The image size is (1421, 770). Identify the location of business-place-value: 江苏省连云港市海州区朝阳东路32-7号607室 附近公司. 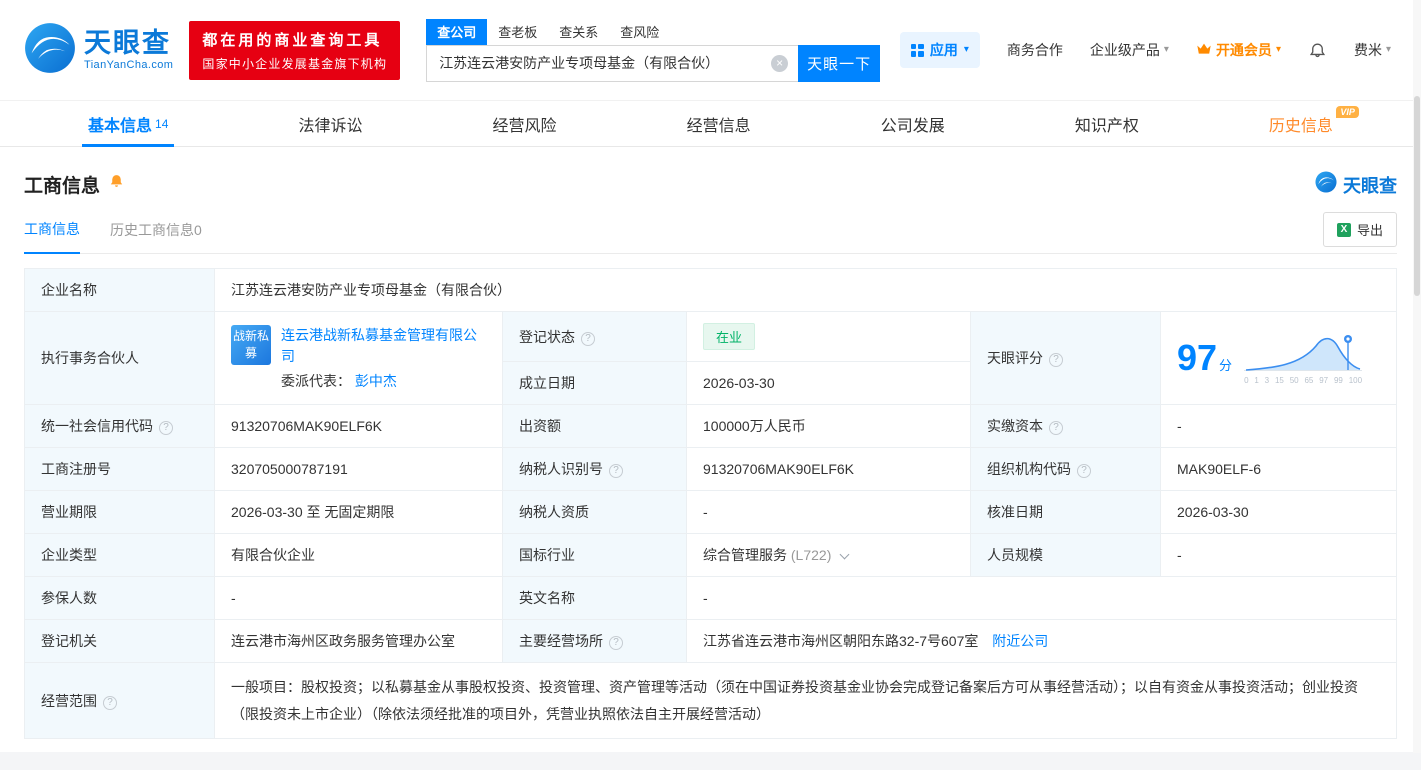
(1041, 641).